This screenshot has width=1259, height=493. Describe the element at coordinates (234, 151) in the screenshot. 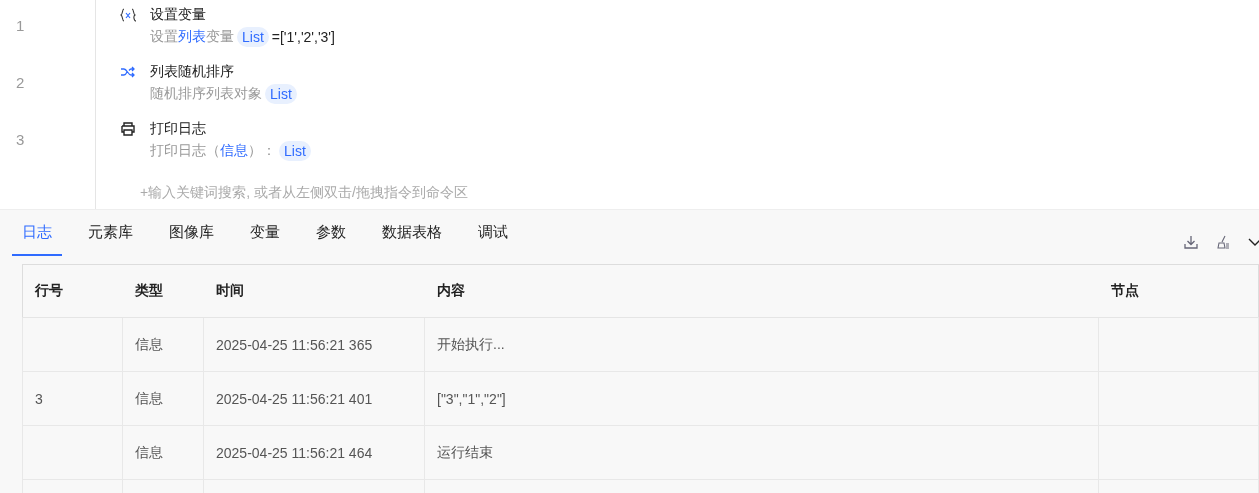

I see `parameter-link: 信息` at that location.